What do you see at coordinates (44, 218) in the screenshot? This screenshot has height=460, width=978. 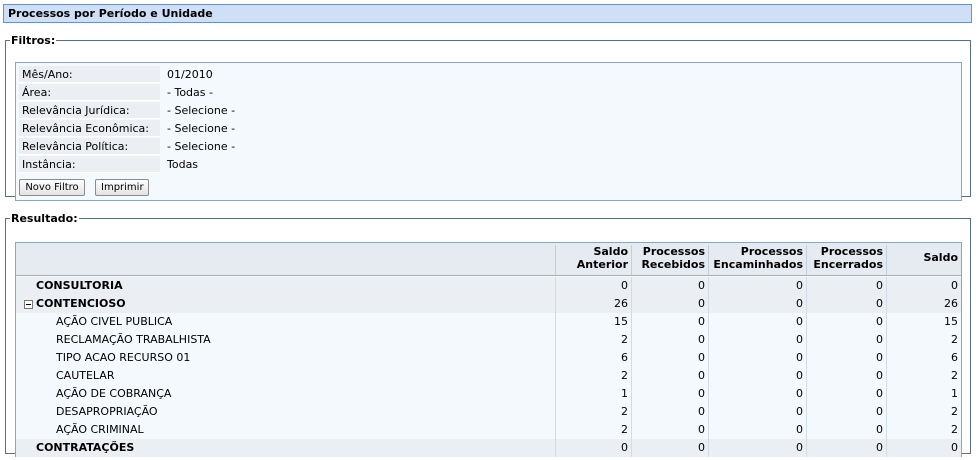 I see `result-legend: Resultado:` at bounding box center [44, 218].